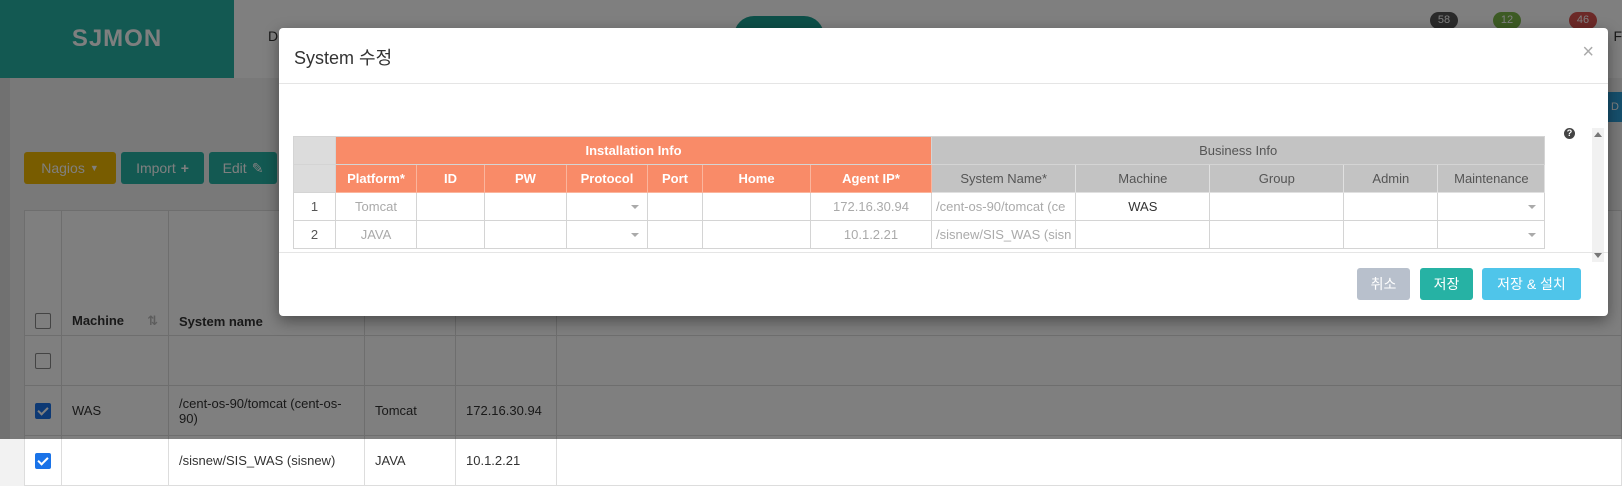  What do you see at coordinates (266, 460) in the screenshot?
I see `cell-system-name: /sisnew/SIS_WAS (sisnew)` at bounding box center [266, 460].